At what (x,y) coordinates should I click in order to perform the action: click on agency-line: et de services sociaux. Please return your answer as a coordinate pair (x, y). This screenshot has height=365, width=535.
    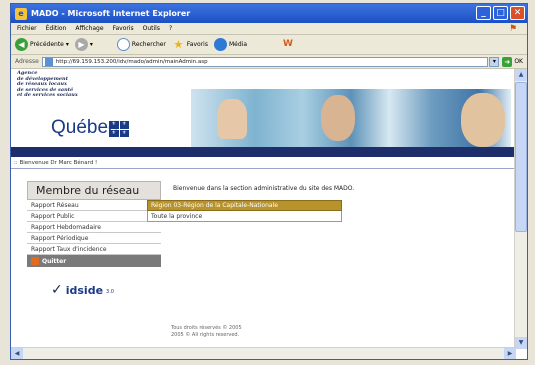
    Looking at the image, I should click on (47, 95).